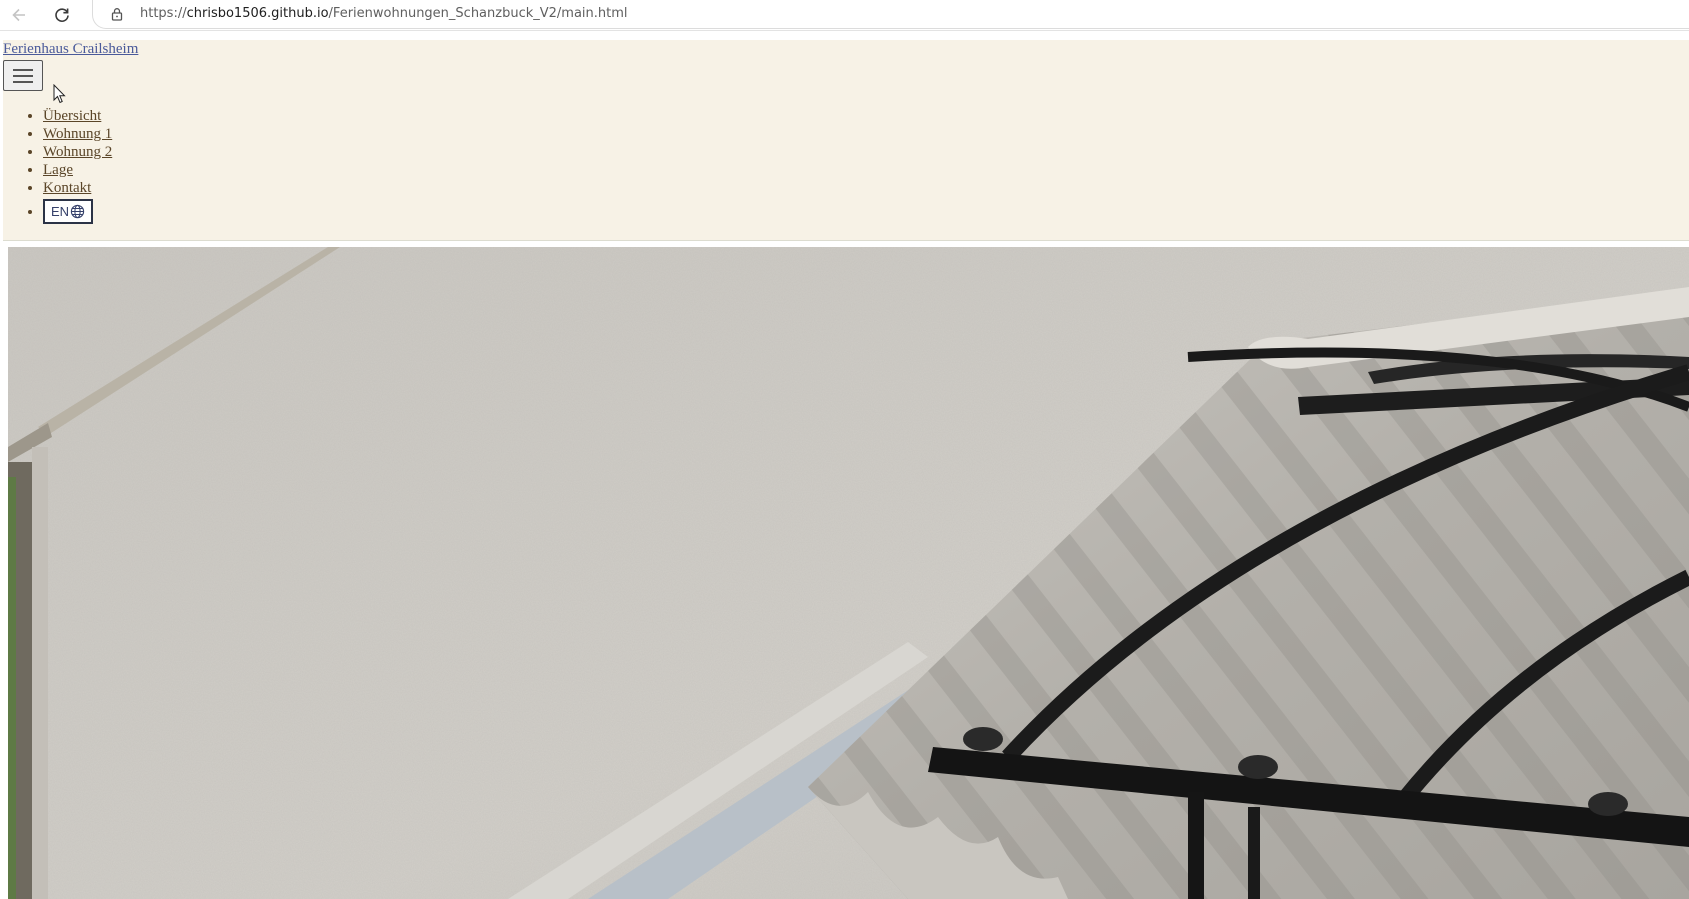  I want to click on nav-link-wohnung-2: Wohnung 2, so click(77, 152).